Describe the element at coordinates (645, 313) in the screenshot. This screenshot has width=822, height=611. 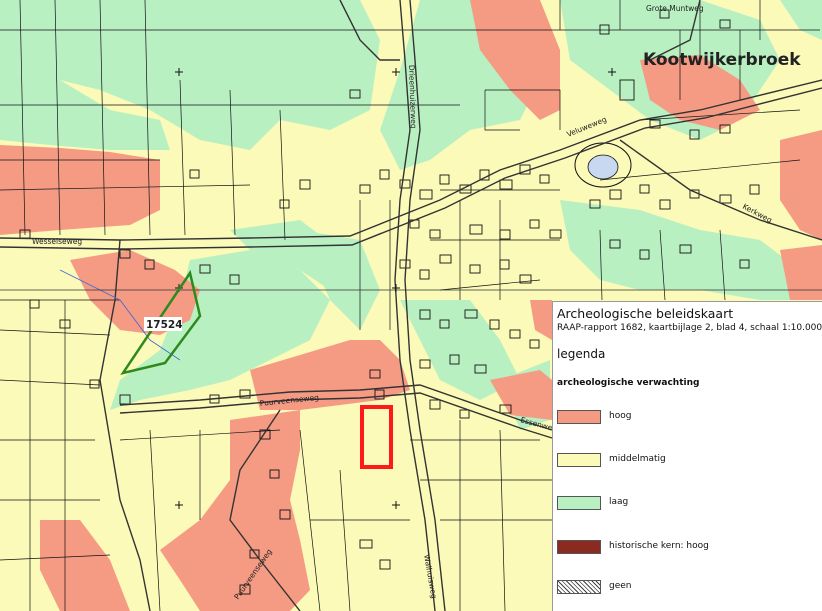
I see `legend-title: Archeologische beleidskaart` at that location.